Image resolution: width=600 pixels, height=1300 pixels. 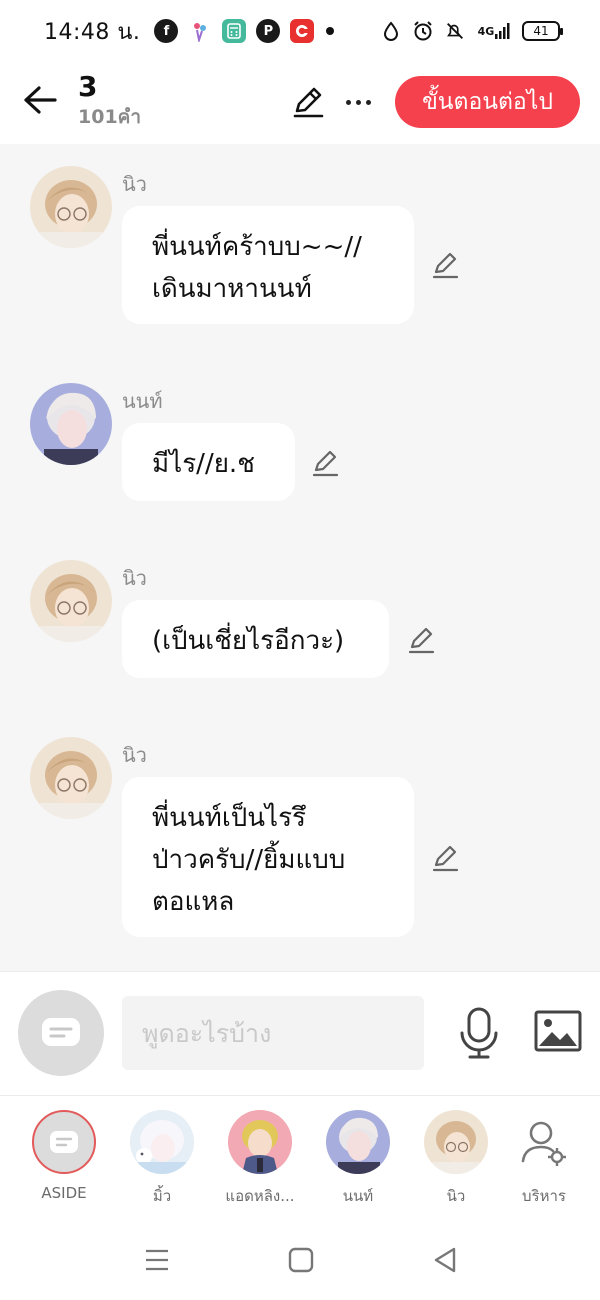 I want to click on signal-icon: 4G, so click(x=494, y=31).